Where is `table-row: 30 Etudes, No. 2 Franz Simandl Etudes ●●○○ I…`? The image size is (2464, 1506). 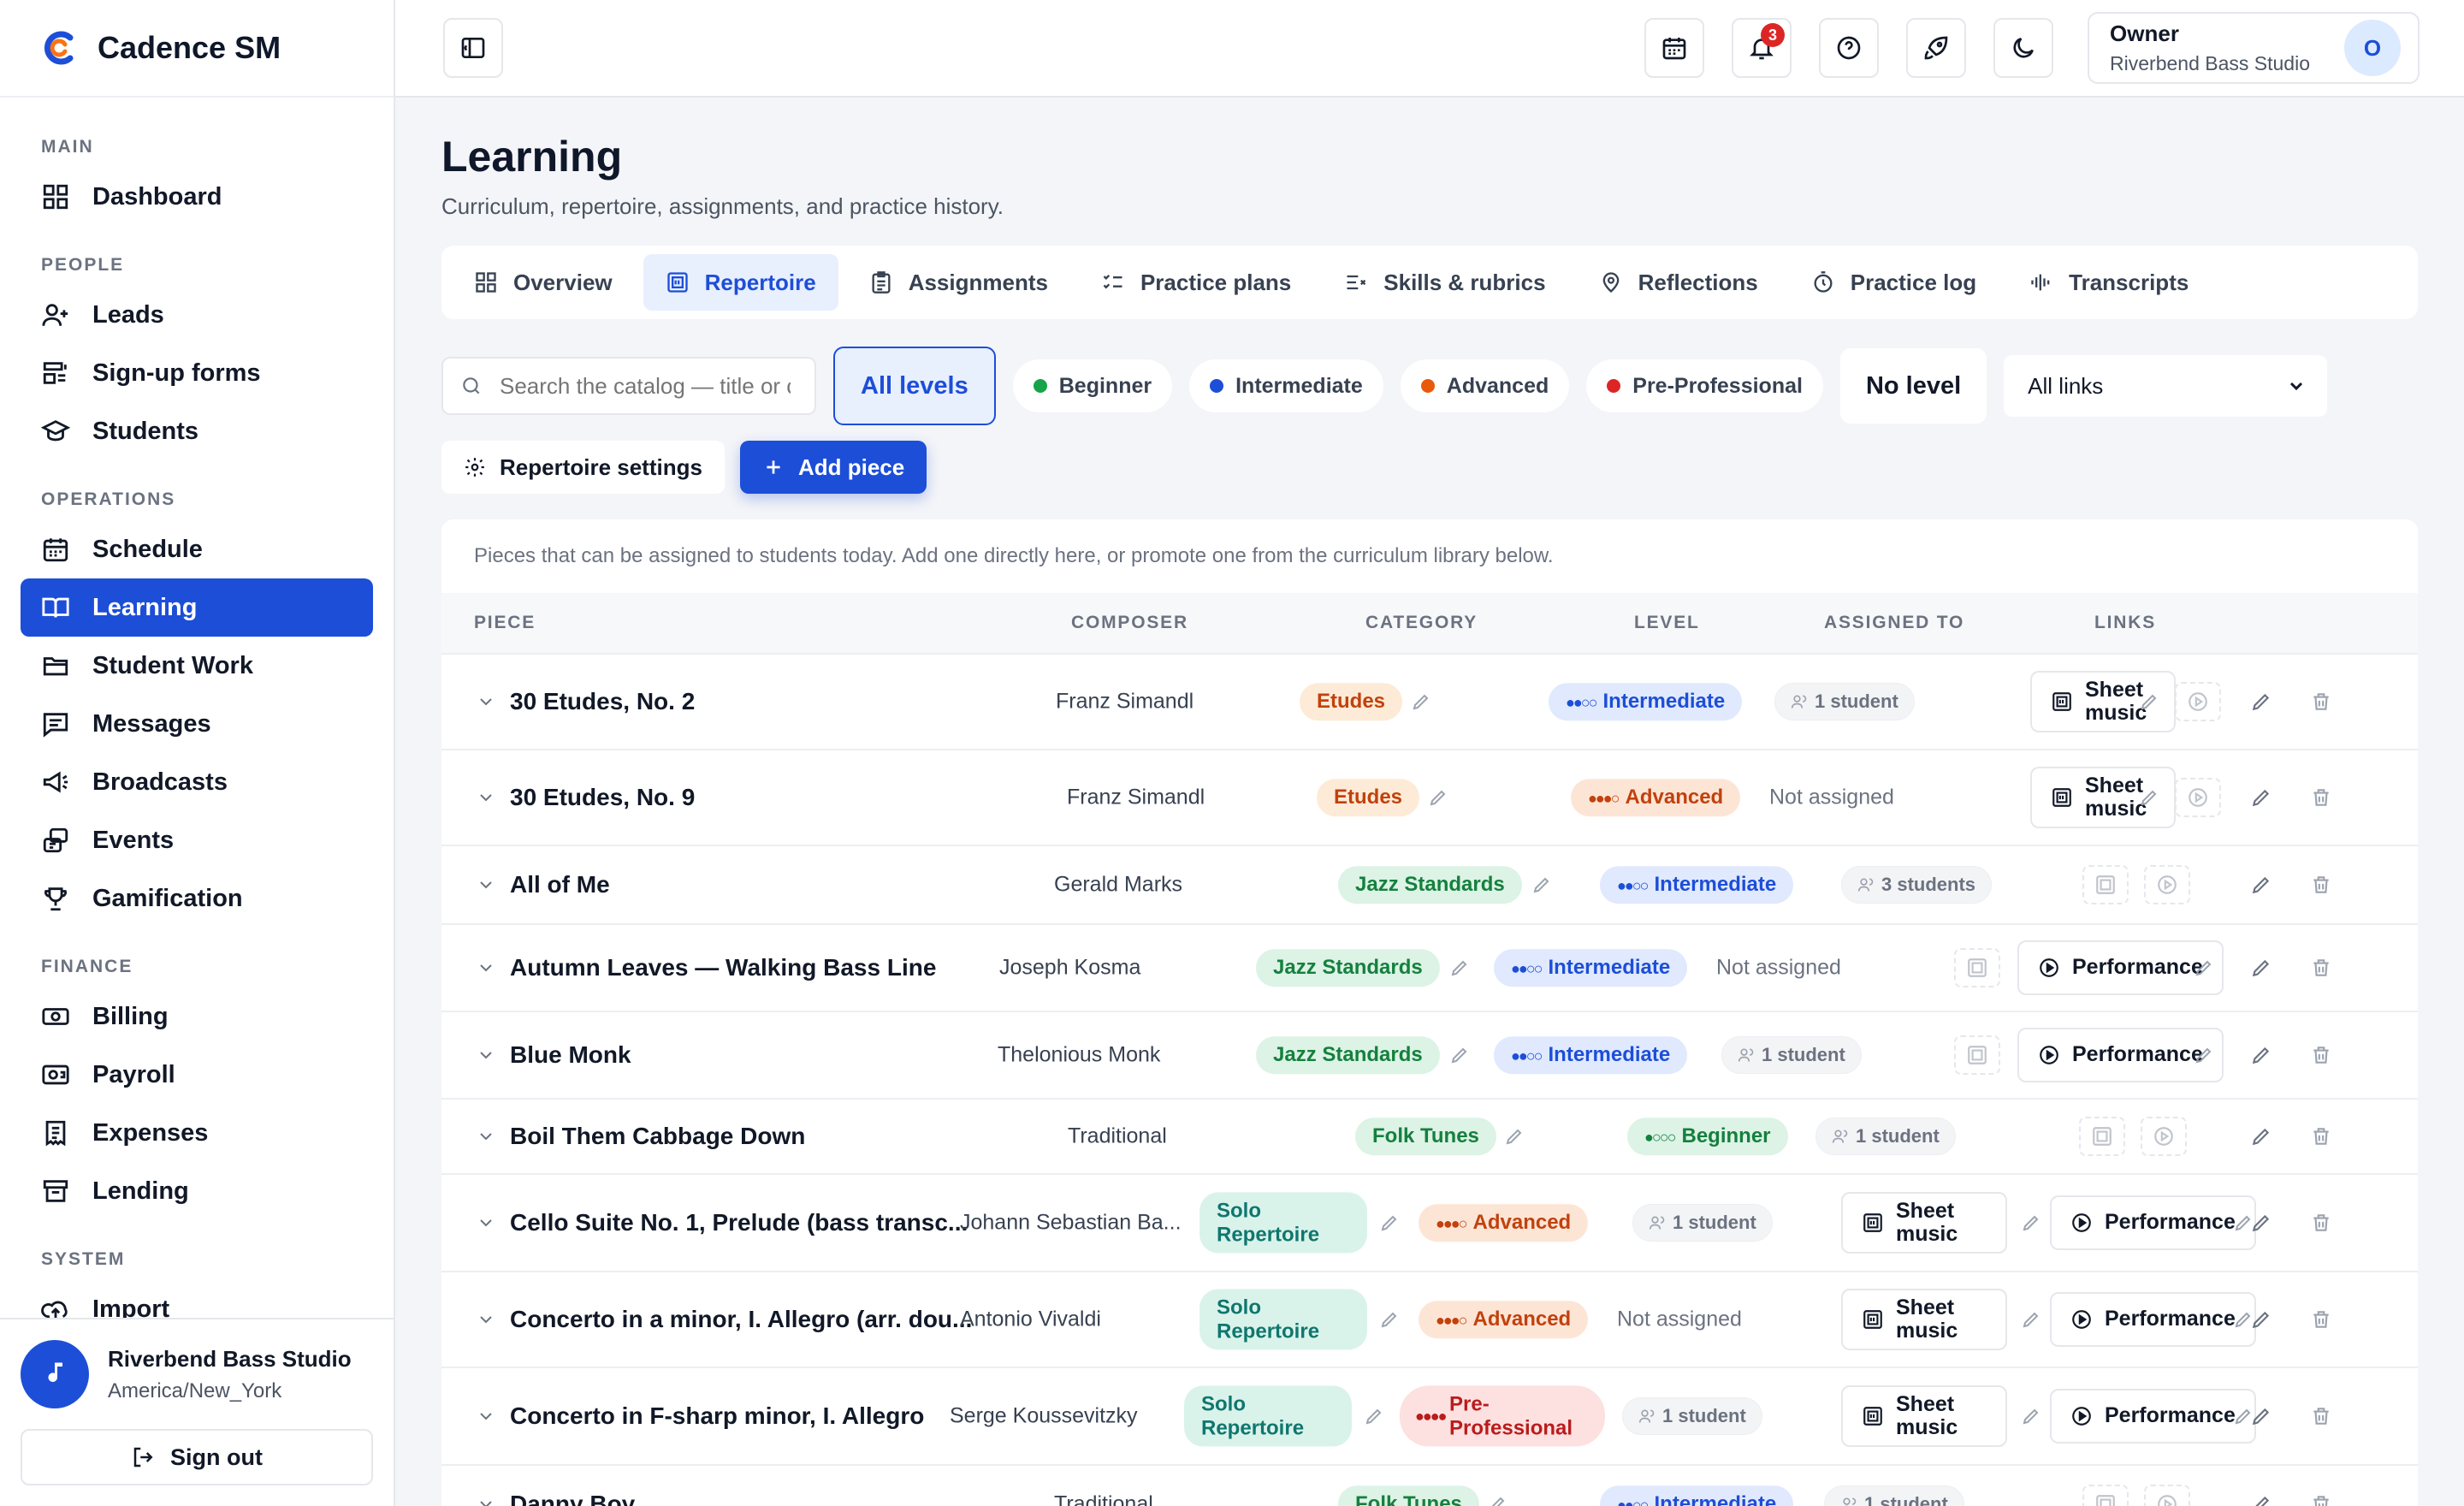 table-row: 30 Etudes, No. 2 Franz Simandl Etudes ●●○○ I… is located at coordinates (1429, 702).